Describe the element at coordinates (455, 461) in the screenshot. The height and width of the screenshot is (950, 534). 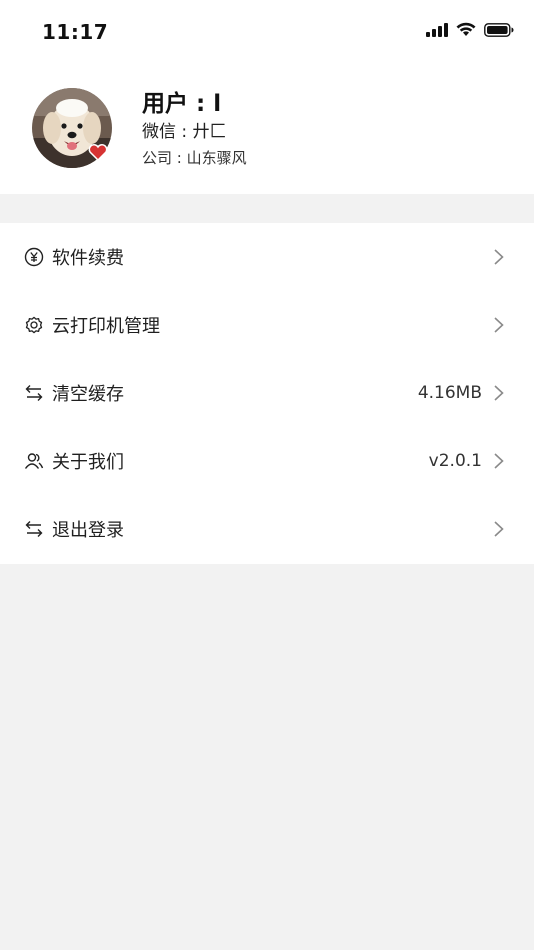
I see `version-value: v2.0.1` at that location.